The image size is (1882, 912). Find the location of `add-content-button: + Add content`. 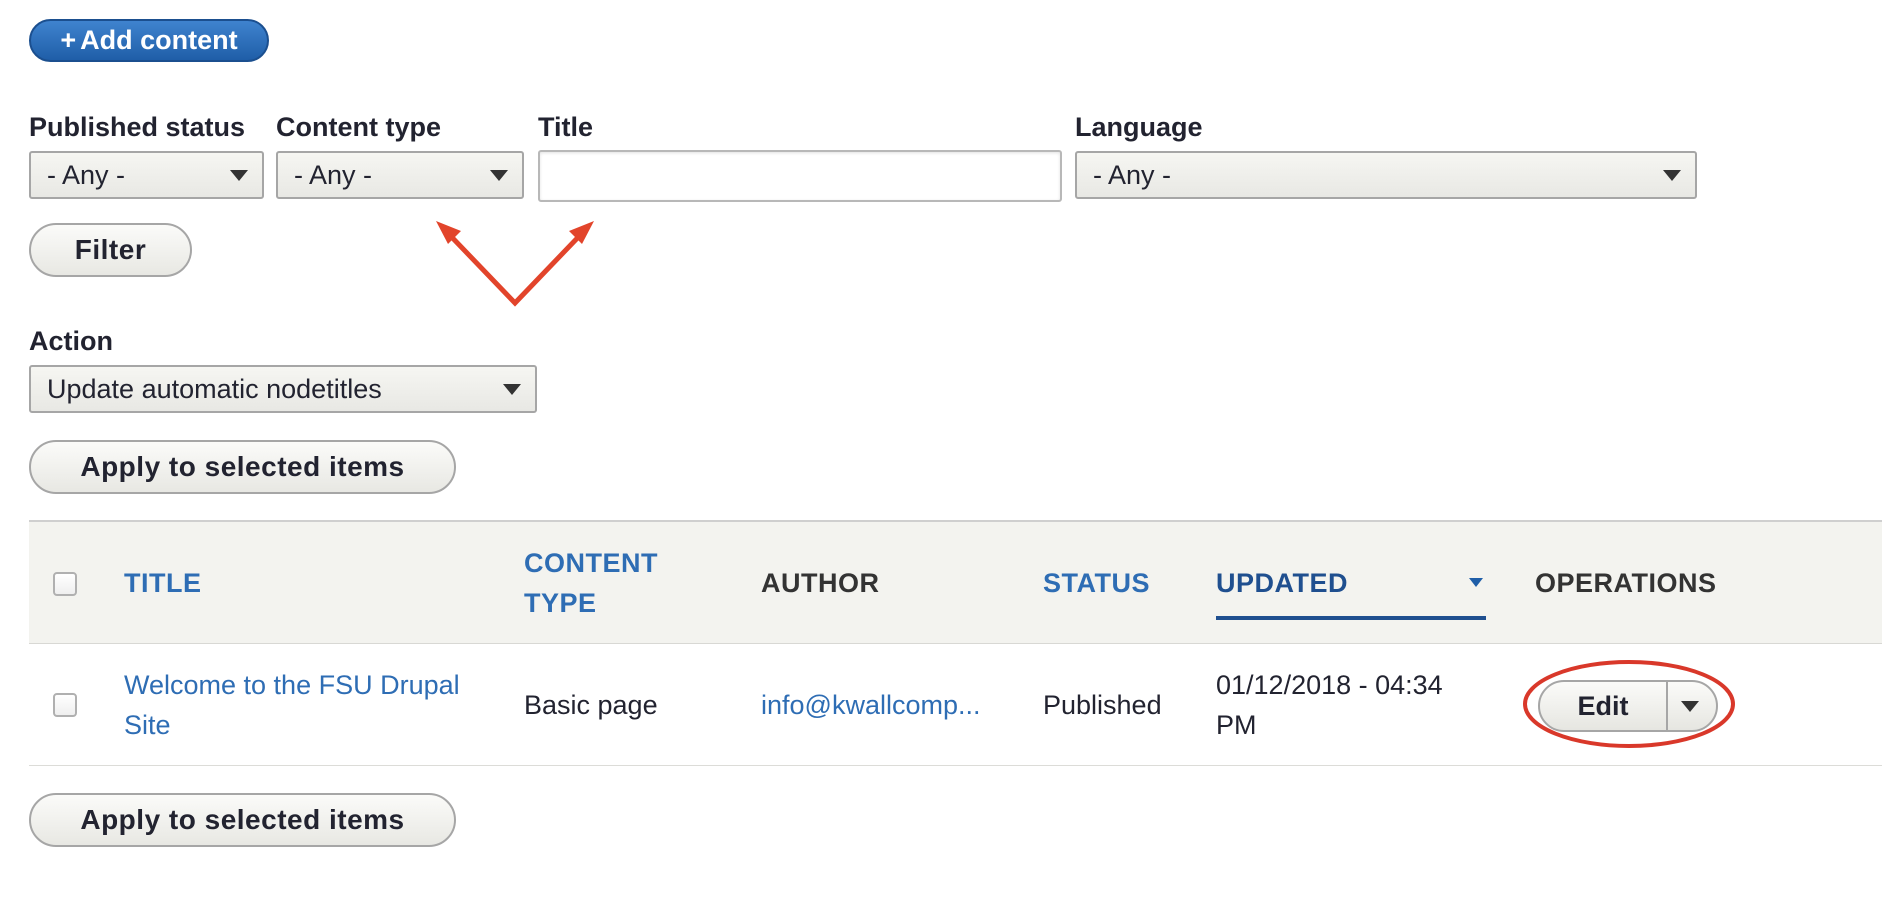

add-content-button: + Add content is located at coordinates (149, 40).